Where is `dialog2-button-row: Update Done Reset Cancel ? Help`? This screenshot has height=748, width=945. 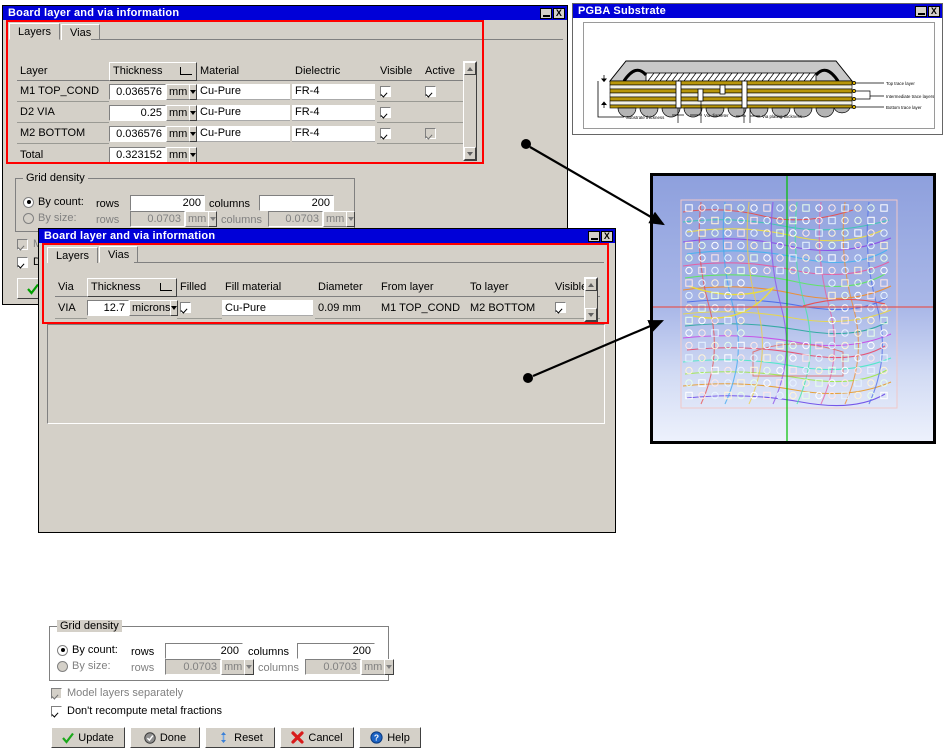
dialog2-button-row: Update Done Reset Cancel ? Help is located at coordinates (236, 737).